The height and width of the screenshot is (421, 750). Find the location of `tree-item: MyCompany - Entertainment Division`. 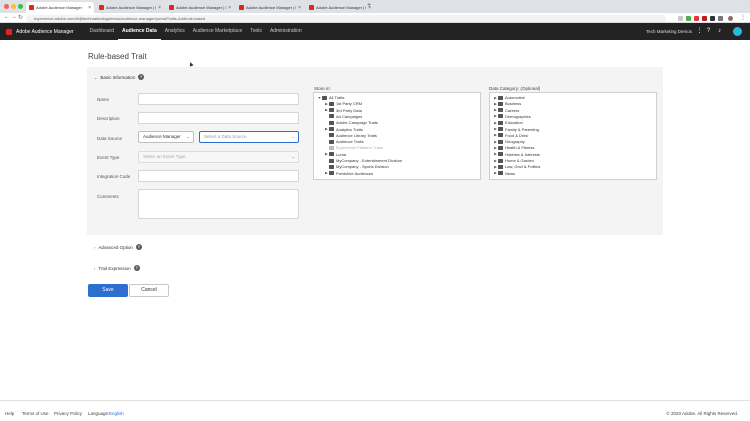

tree-item: MyCompany - Entertainment Division is located at coordinates (363, 160).